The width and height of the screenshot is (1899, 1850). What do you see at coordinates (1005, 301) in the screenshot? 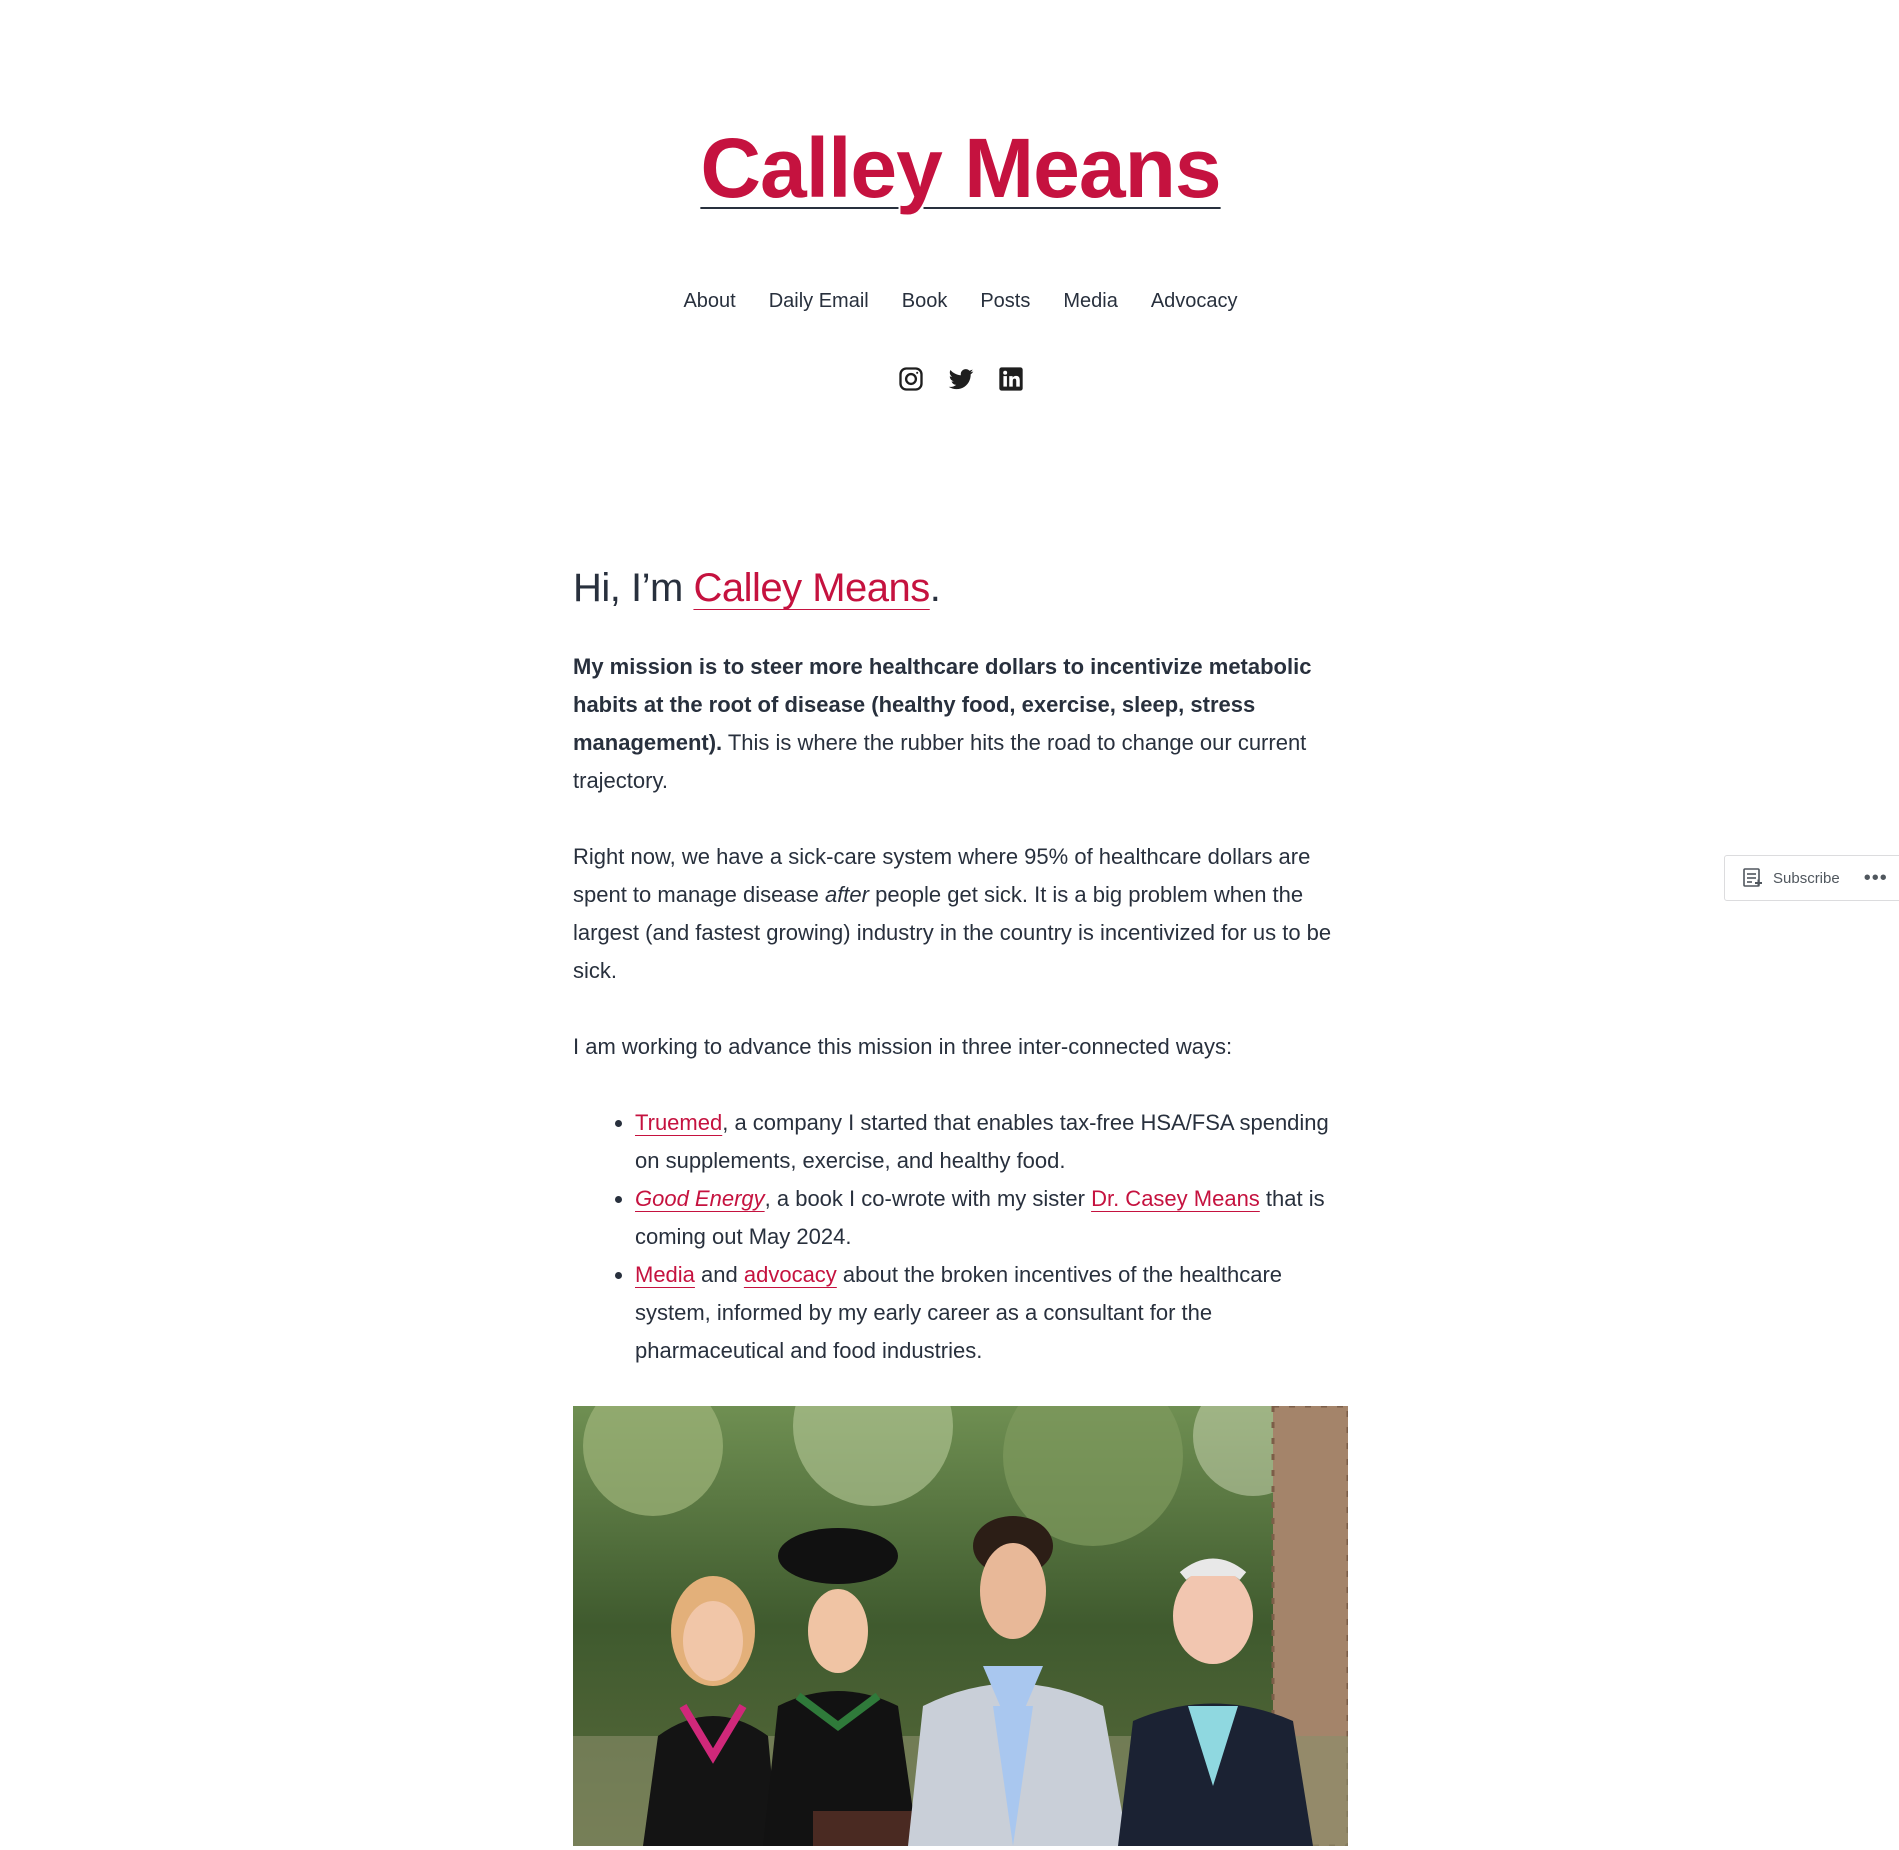
I see `nav-item-posts: Posts` at bounding box center [1005, 301].